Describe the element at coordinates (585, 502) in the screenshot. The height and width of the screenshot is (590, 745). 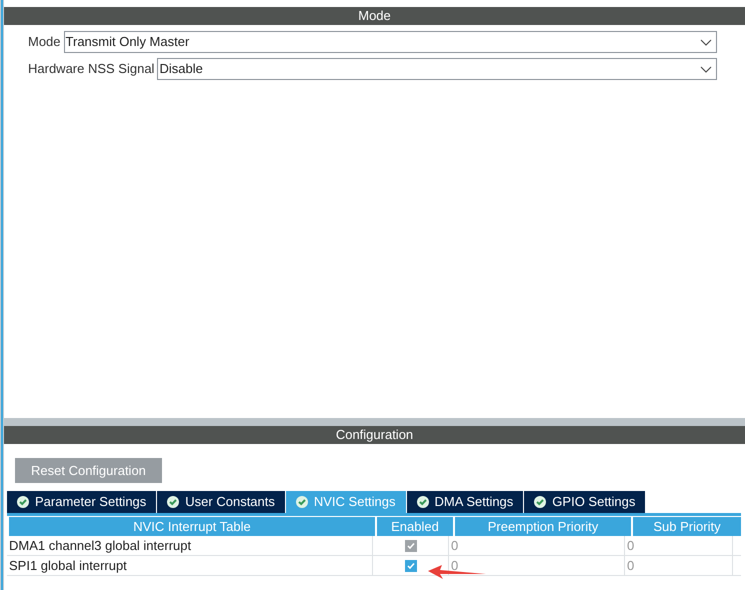
I see `tab: GPIO Settings` at that location.